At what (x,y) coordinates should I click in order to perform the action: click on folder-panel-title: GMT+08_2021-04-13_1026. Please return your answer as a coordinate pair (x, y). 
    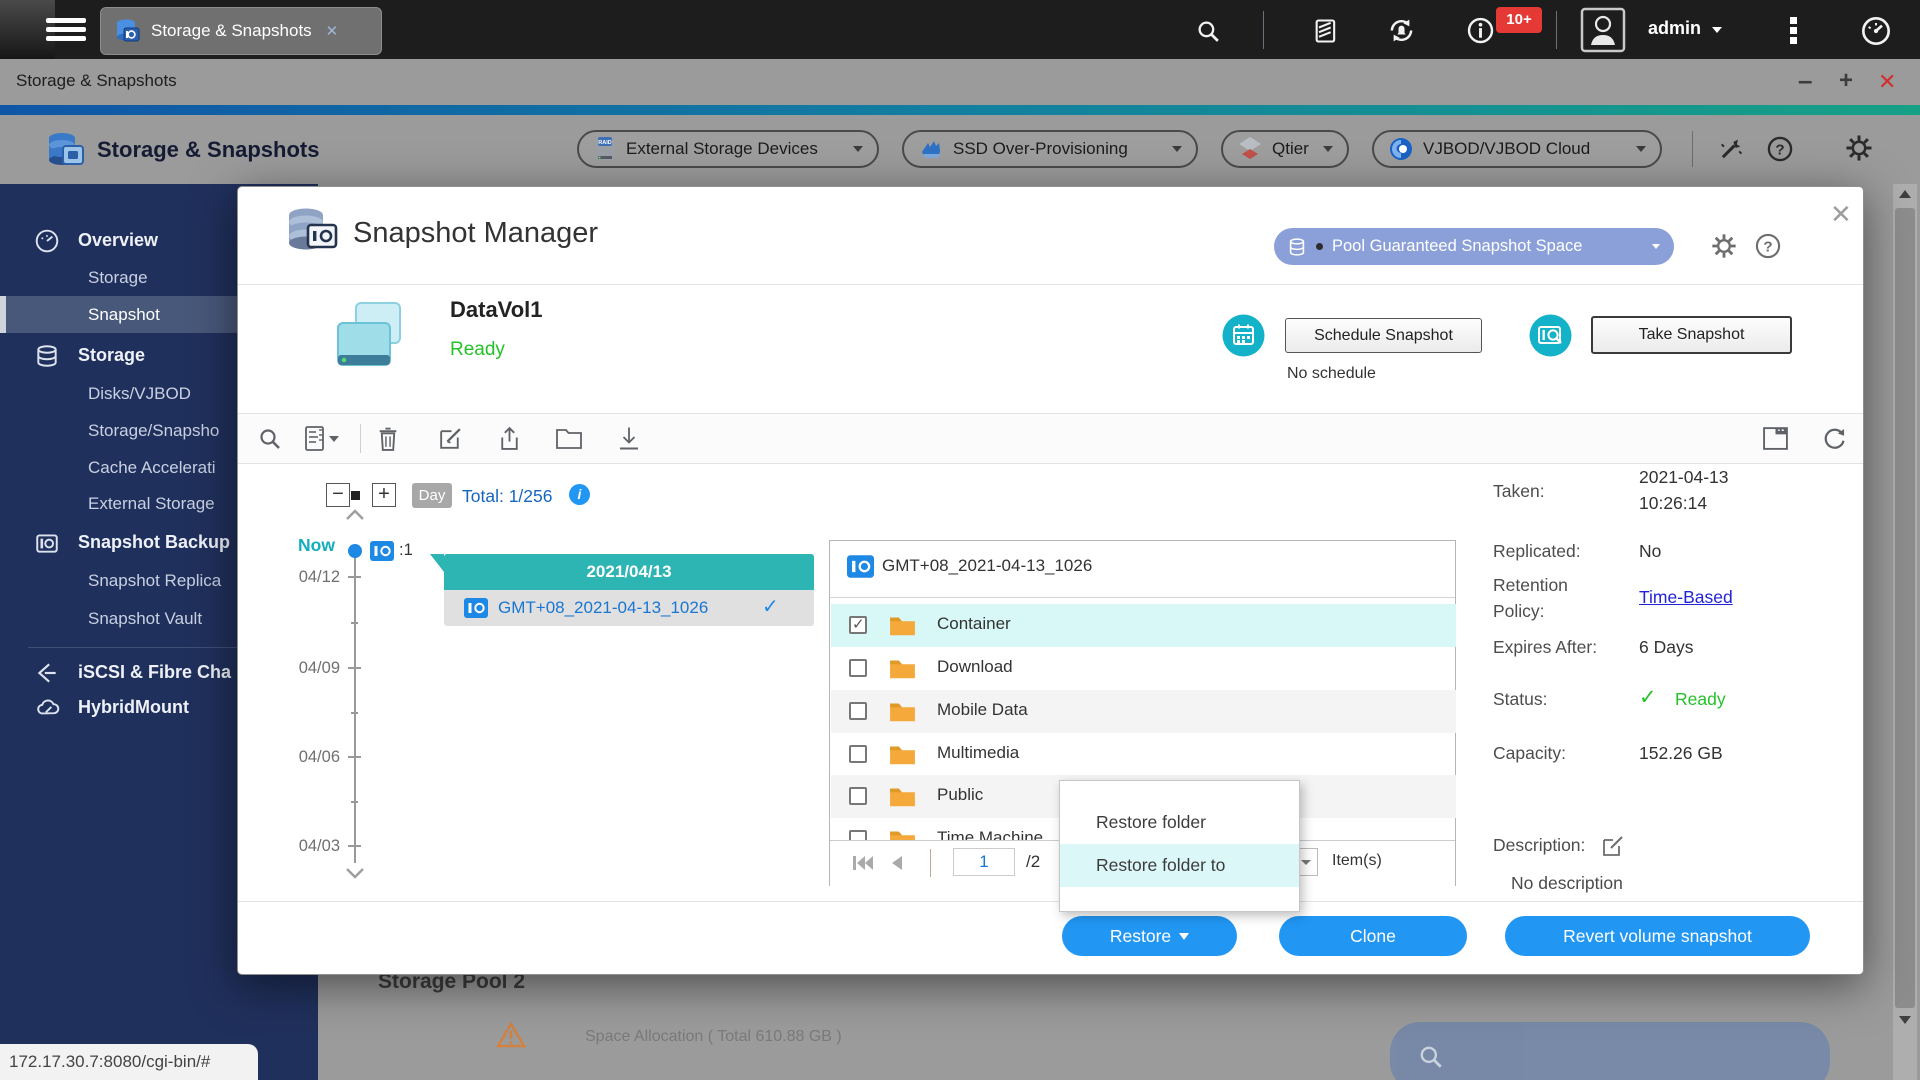
    Looking at the image, I should click on (987, 565).